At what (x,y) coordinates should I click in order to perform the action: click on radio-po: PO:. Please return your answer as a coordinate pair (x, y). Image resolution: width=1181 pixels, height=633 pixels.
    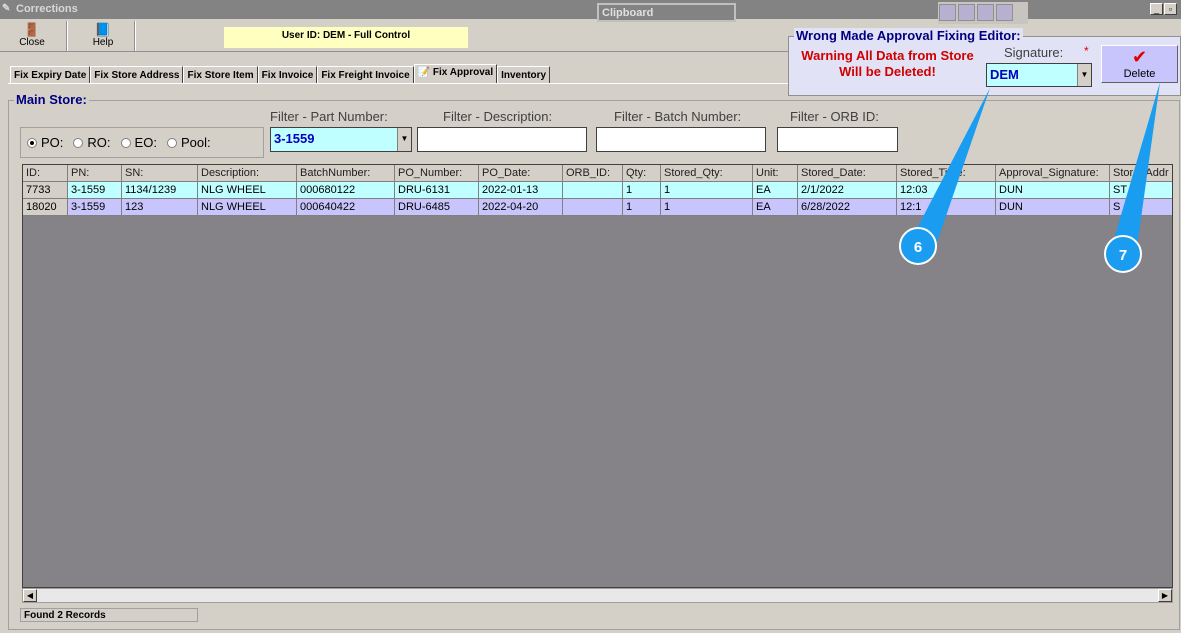
    Looking at the image, I should click on (45, 142).